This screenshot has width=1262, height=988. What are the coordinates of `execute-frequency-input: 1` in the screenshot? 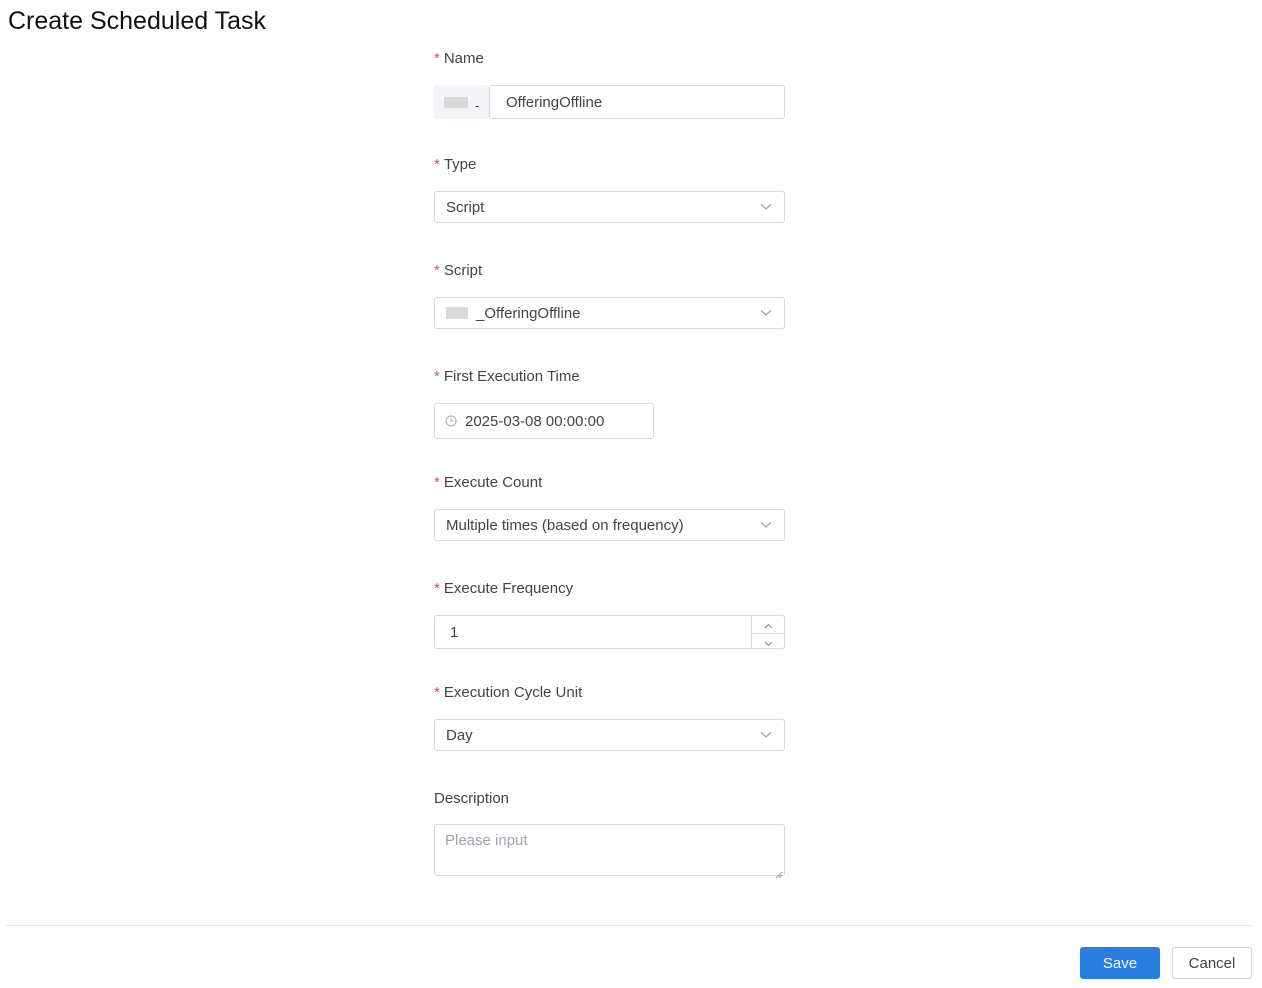 It's located at (609, 632).